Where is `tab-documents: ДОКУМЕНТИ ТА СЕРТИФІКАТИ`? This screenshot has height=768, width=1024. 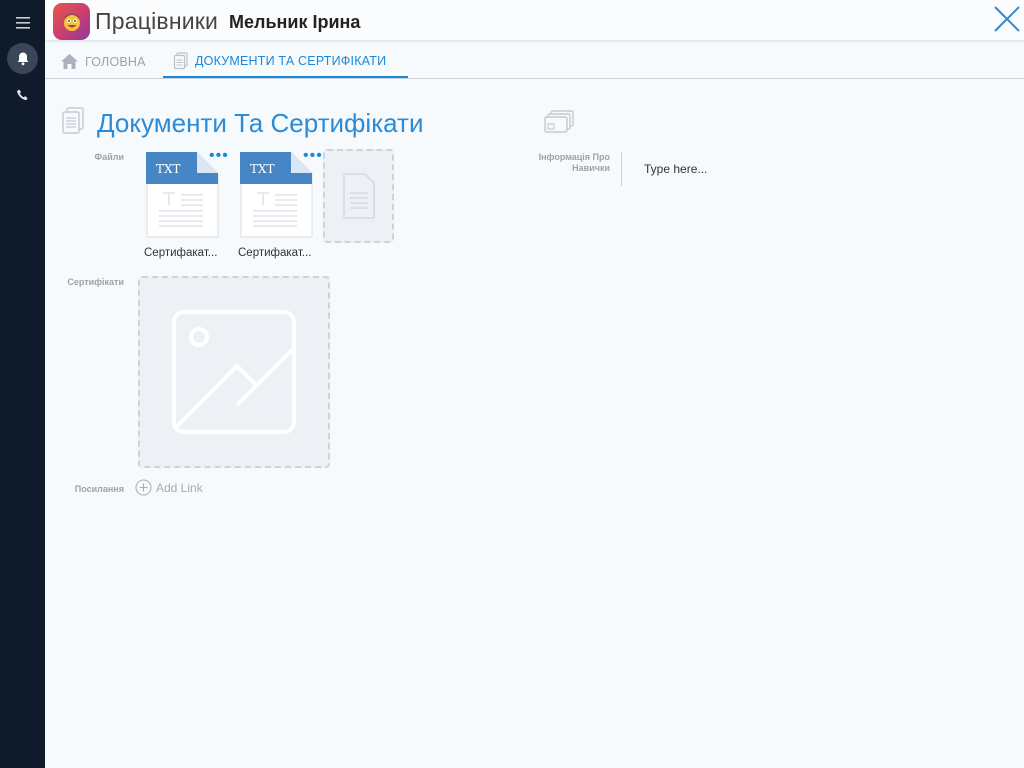
tab-documents: ДОКУМЕНТИ ТА СЕРТИФІКАТИ is located at coordinates (286, 62).